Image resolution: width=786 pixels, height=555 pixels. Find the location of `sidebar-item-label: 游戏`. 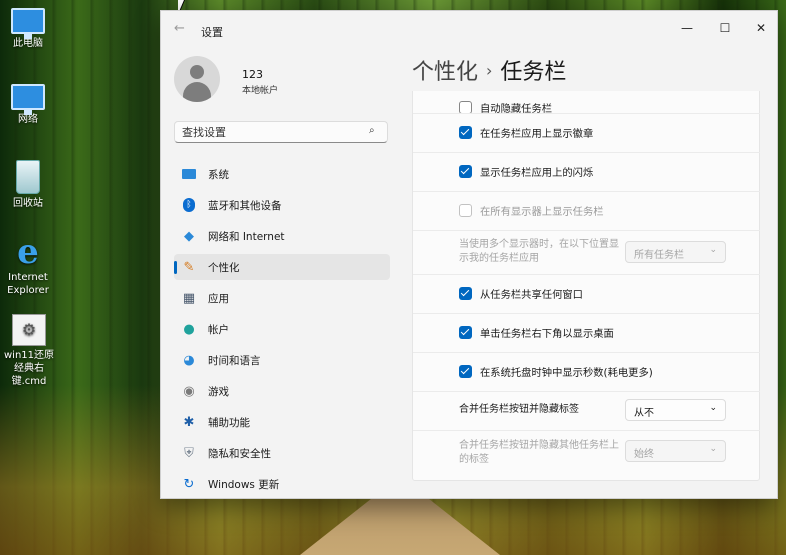

sidebar-item-label: 游戏 is located at coordinates (218, 391).